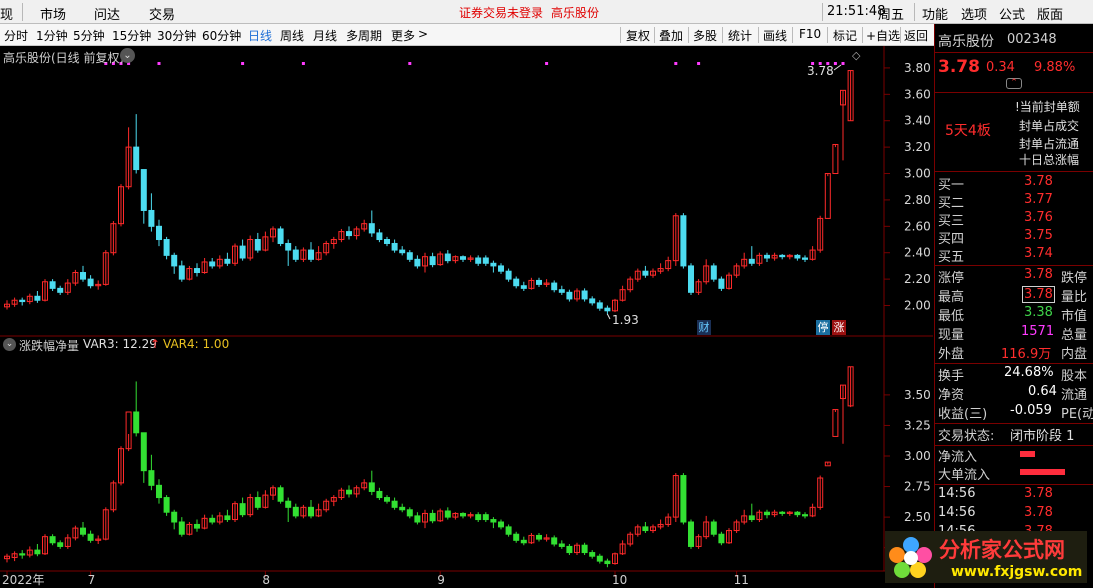 The height and width of the screenshot is (588, 1093). What do you see at coordinates (704, 327) in the screenshot?
I see `earnings-badge: 财` at bounding box center [704, 327].